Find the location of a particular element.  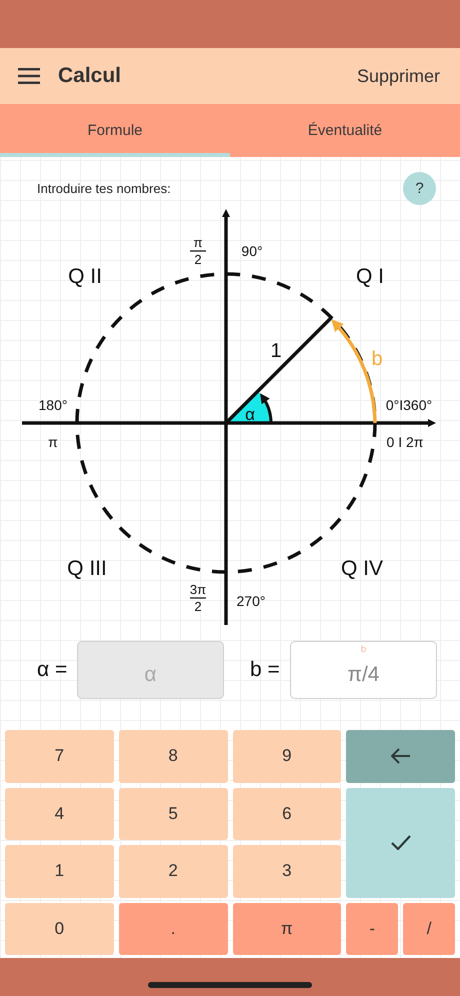

back-arrow-icon is located at coordinates (400, 756).